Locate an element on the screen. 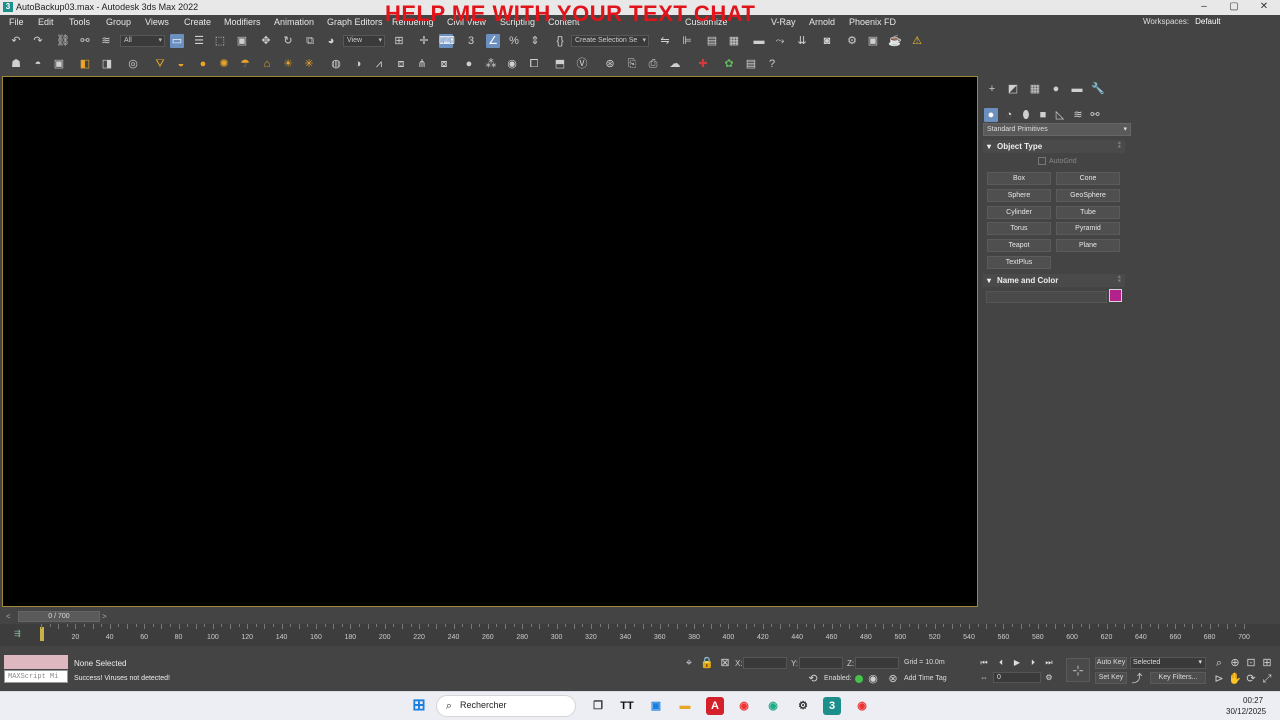  edit-named-selection-icon: {} is located at coordinates (560, 41).